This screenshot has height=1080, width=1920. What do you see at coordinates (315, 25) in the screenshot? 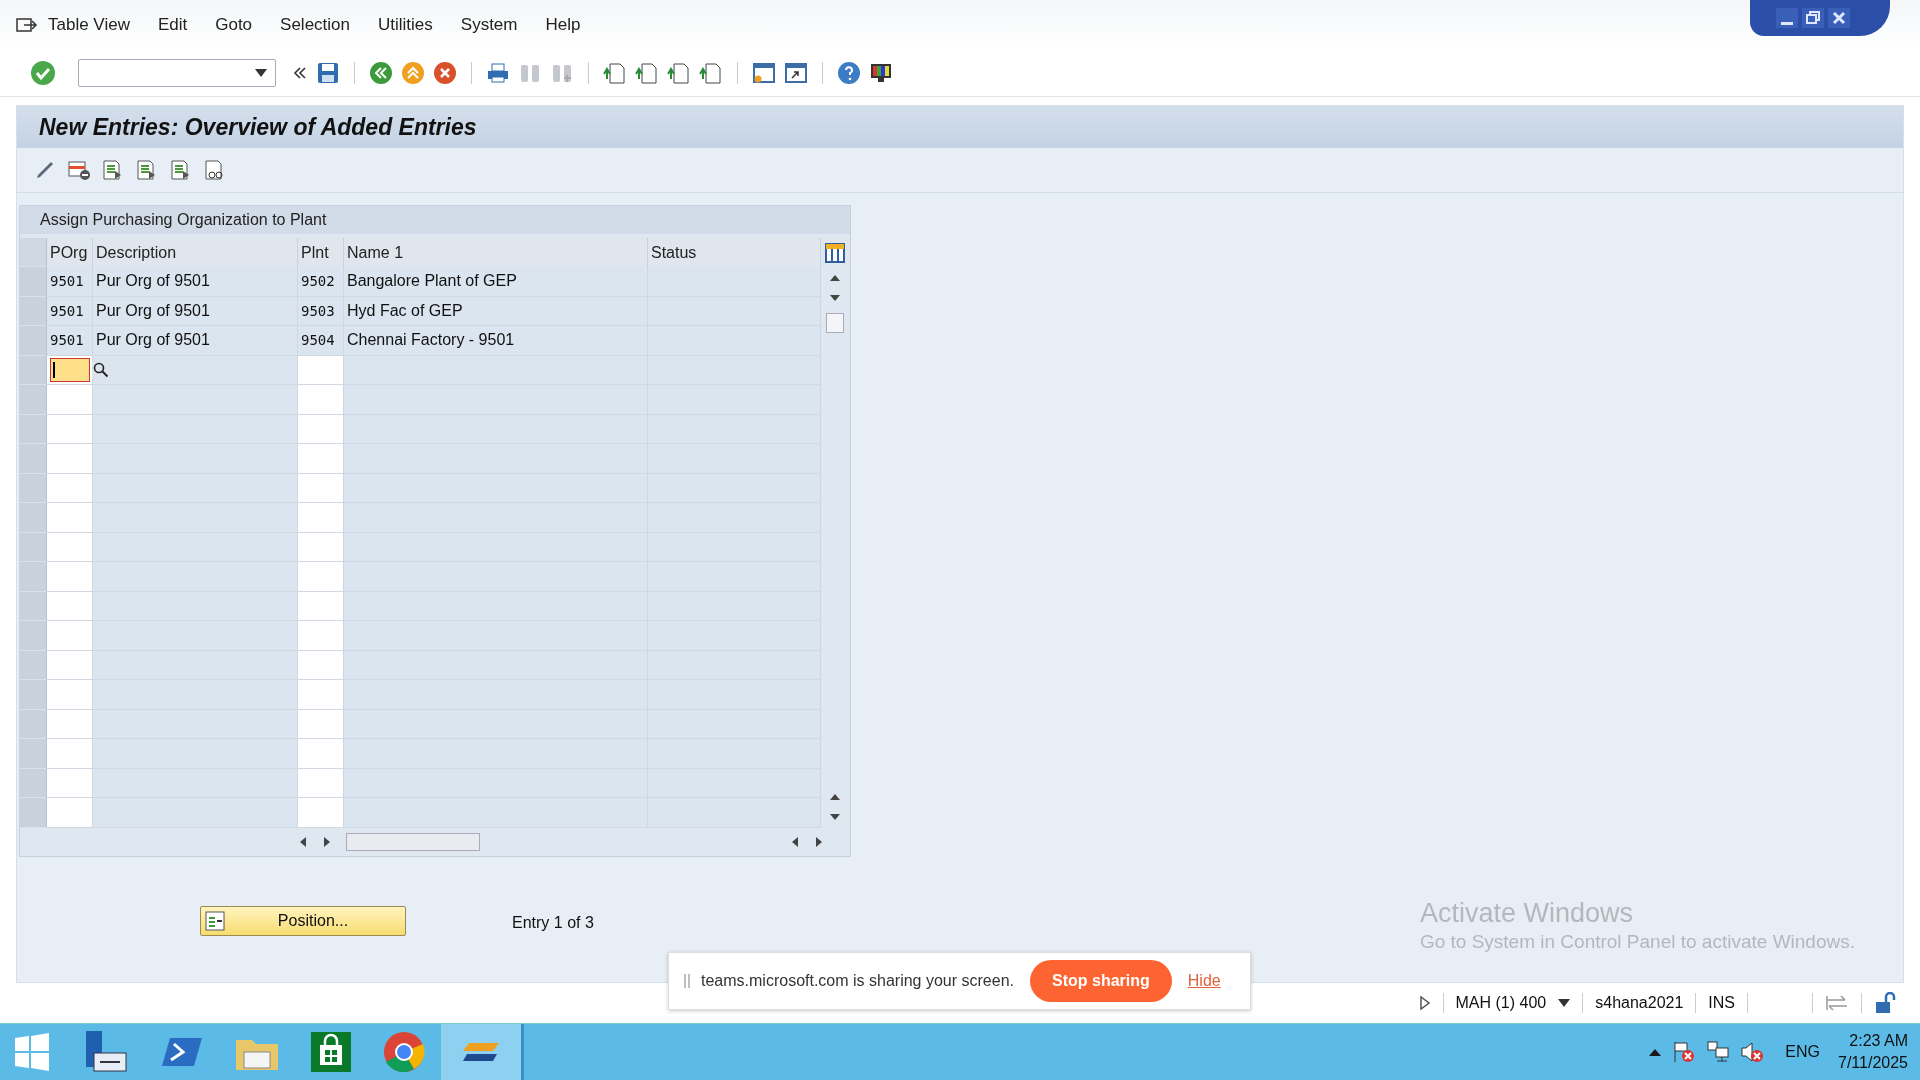
I see `menu-item: Selection` at bounding box center [315, 25].